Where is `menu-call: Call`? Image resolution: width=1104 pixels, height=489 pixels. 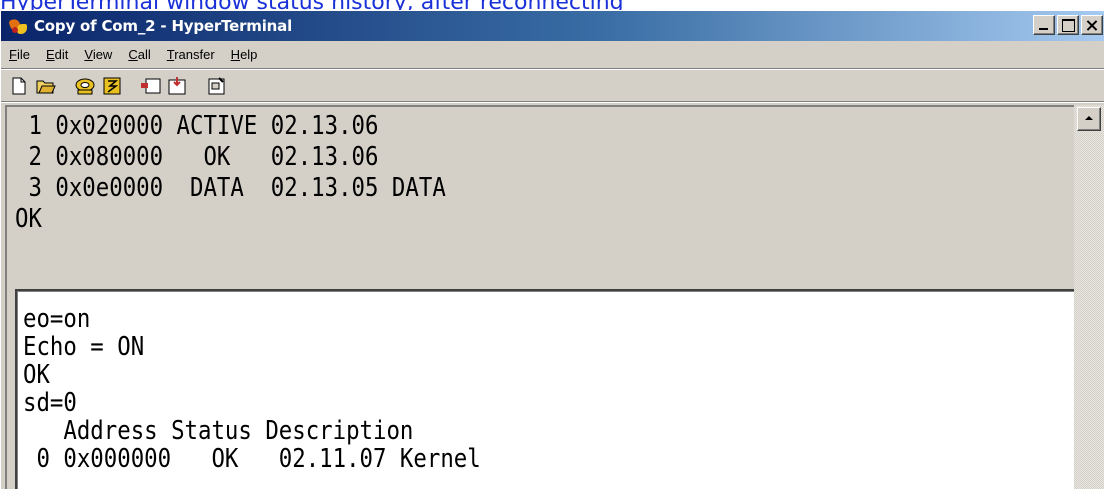
menu-call: Call is located at coordinates (139, 54).